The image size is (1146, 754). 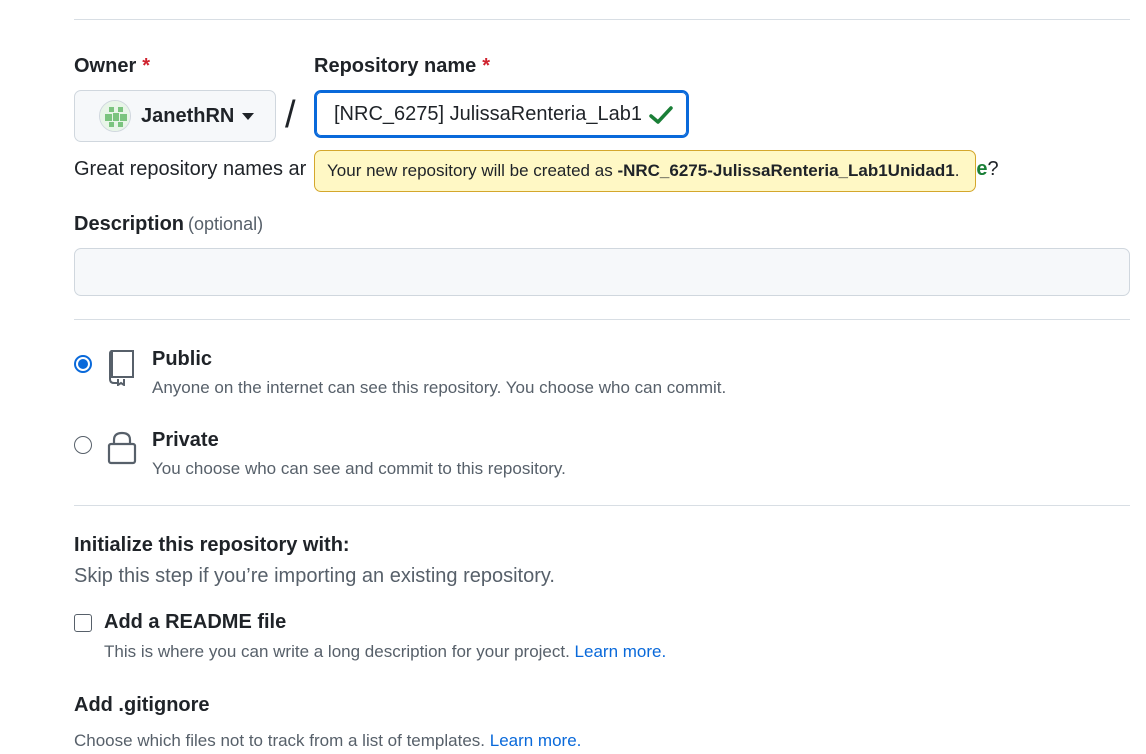 What do you see at coordinates (248, 116) in the screenshot?
I see `chevron-down-icon` at bounding box center [248, 116].